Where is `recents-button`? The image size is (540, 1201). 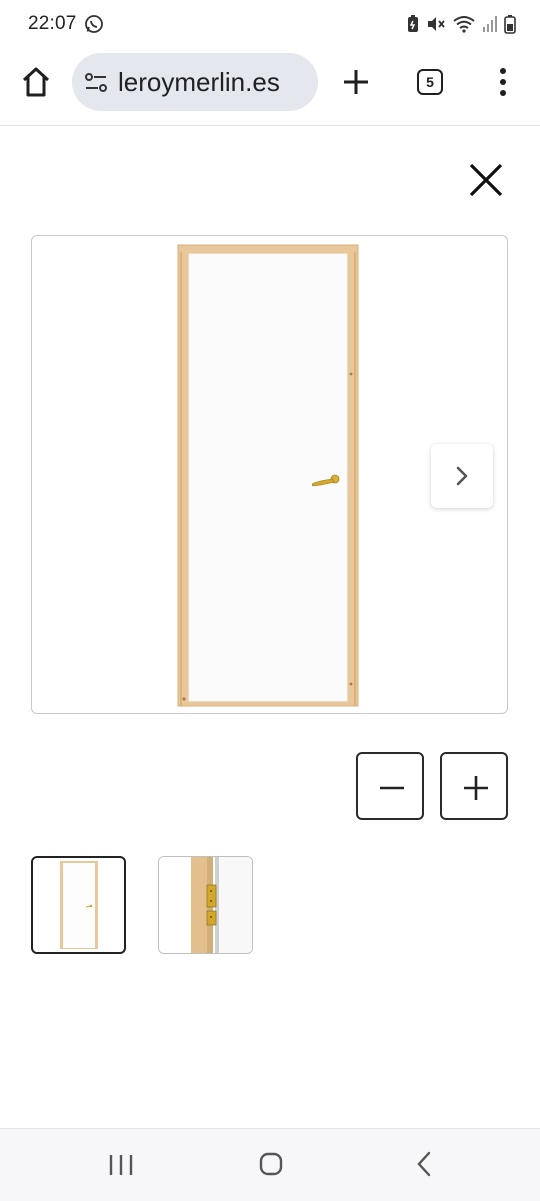 recents-button is located at coordinates (121, 1167).